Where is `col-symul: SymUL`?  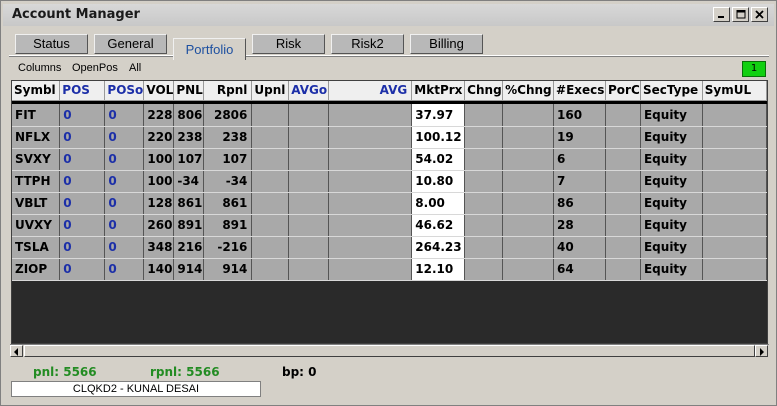
col-symul: SymUL is located at coordinates (734, 91).